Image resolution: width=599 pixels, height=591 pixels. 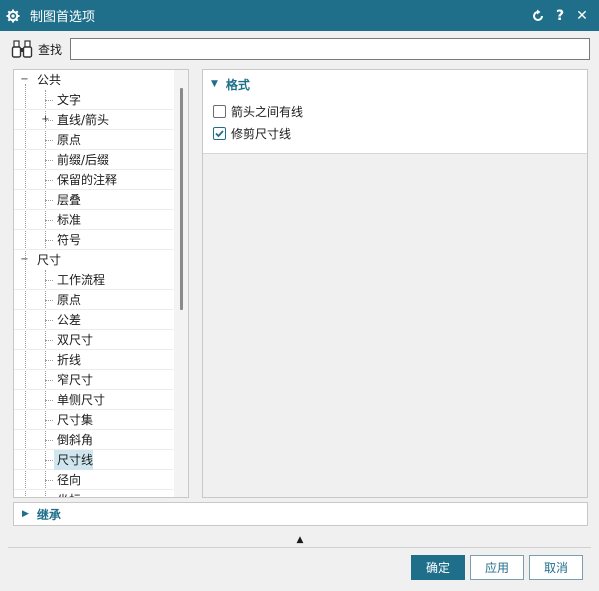 I want to click on tree-group-label: 尺寸, so click(x=49, y=260).